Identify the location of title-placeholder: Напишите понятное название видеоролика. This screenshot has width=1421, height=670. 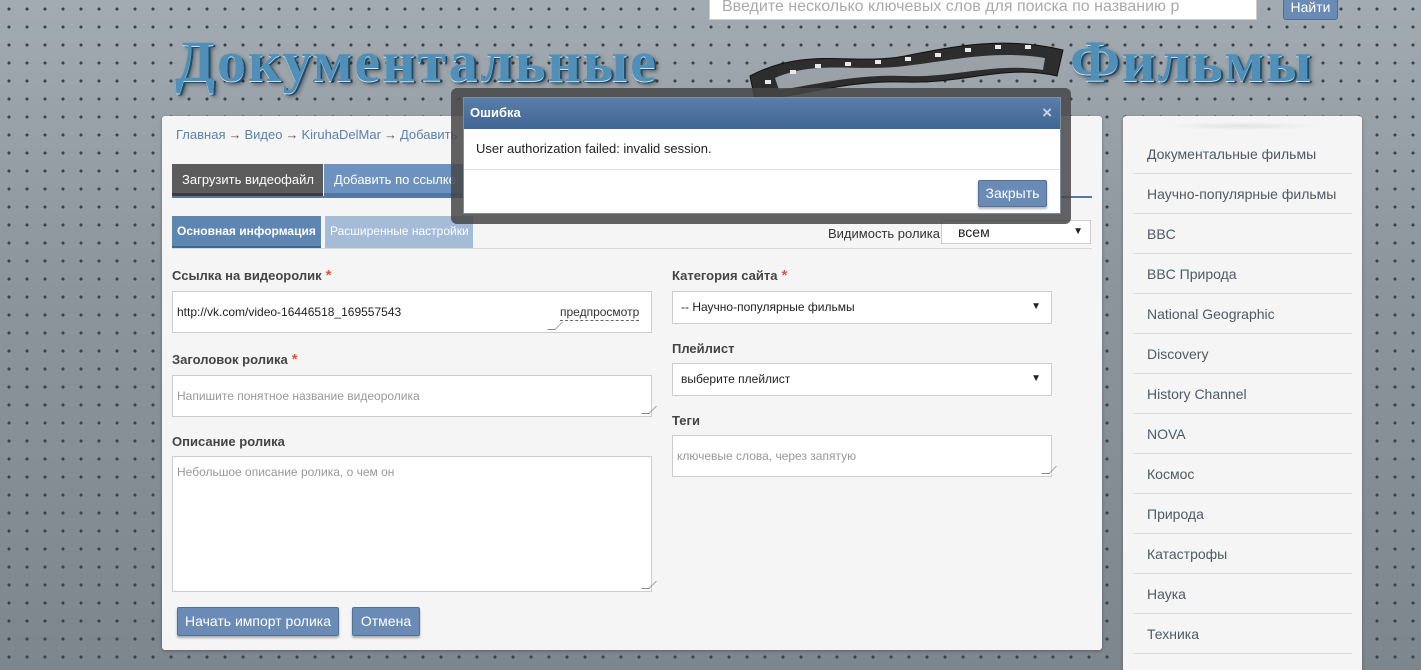
(298, 396).